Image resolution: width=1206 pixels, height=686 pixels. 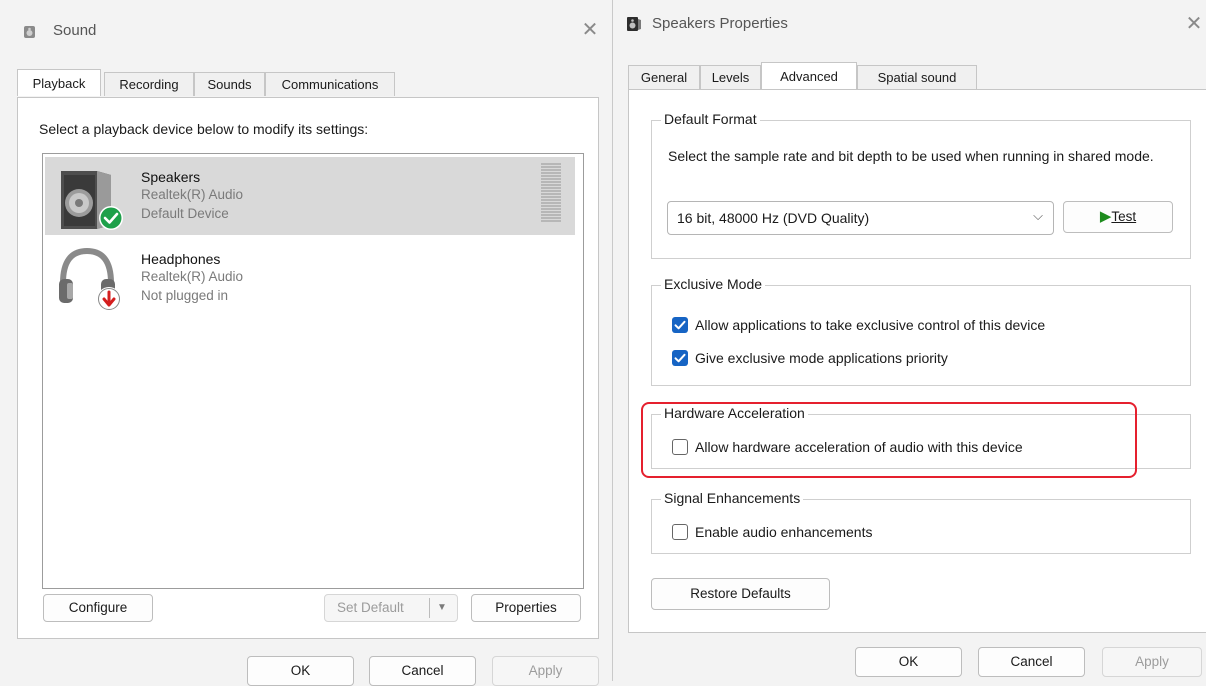 What do you see at coordinates (773, 218) in the screenshot?
I see `selected-format: 16 bit, 48000 Hz (DVD Quality)` at bounding box center [773, 218].